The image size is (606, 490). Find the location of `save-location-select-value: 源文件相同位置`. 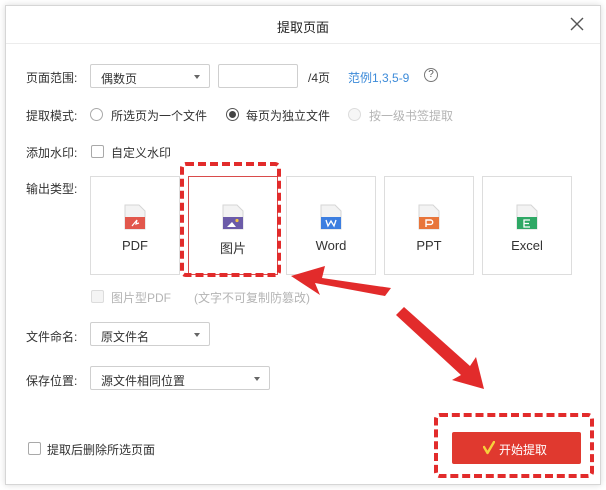

save-location-select-value: 源文件相同位置 is located at coordinates (143, 381).